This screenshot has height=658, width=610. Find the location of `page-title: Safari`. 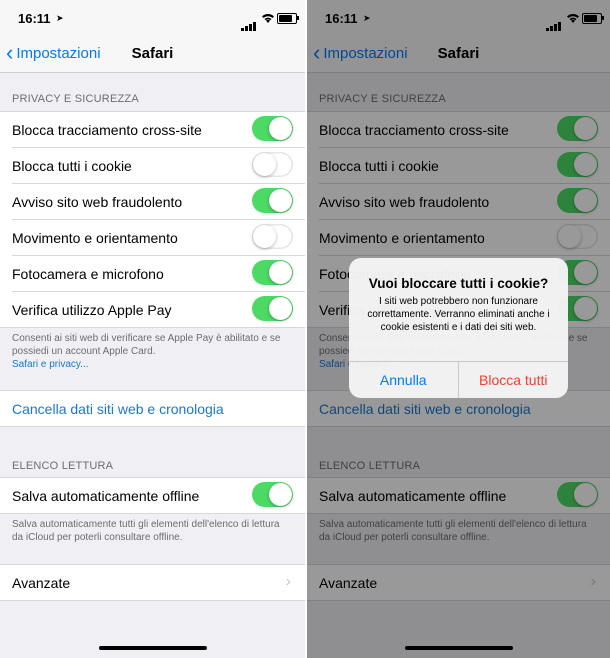

page-title: Safari is located at coordinates (152, 53).